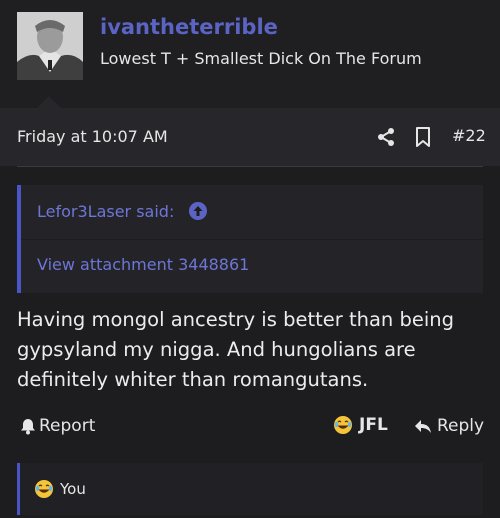  Describe the element at coordinates (49, 102) in the screenshot. I see `avatar-notch` at that location.